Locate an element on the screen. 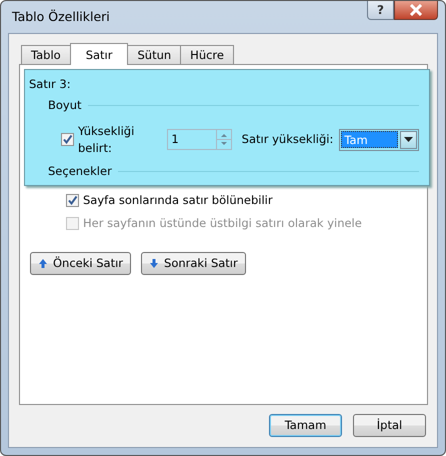  section-heading: Boyut is located at coordinates (65, 105).